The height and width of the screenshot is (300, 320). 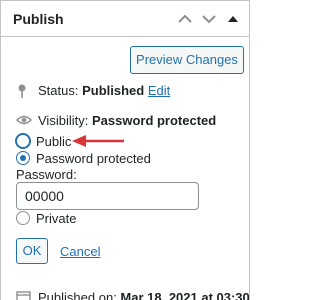 I want to click on panel-title: Publish, so click(x=38, y=19).